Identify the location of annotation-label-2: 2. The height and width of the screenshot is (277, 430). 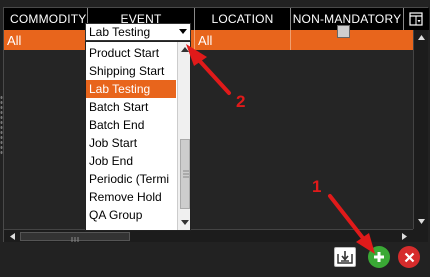
(241, 101).